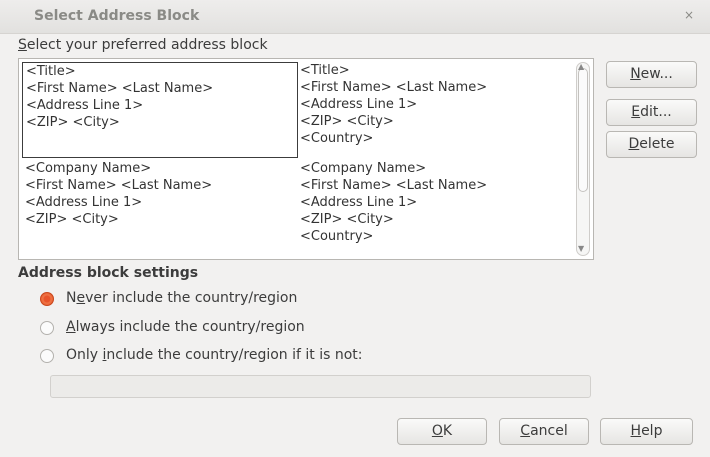  What do you see at coordinates (108, 273) in the screenshot?
I see `address-settings-heading: Address block settings` at bounding box center [108, 273].